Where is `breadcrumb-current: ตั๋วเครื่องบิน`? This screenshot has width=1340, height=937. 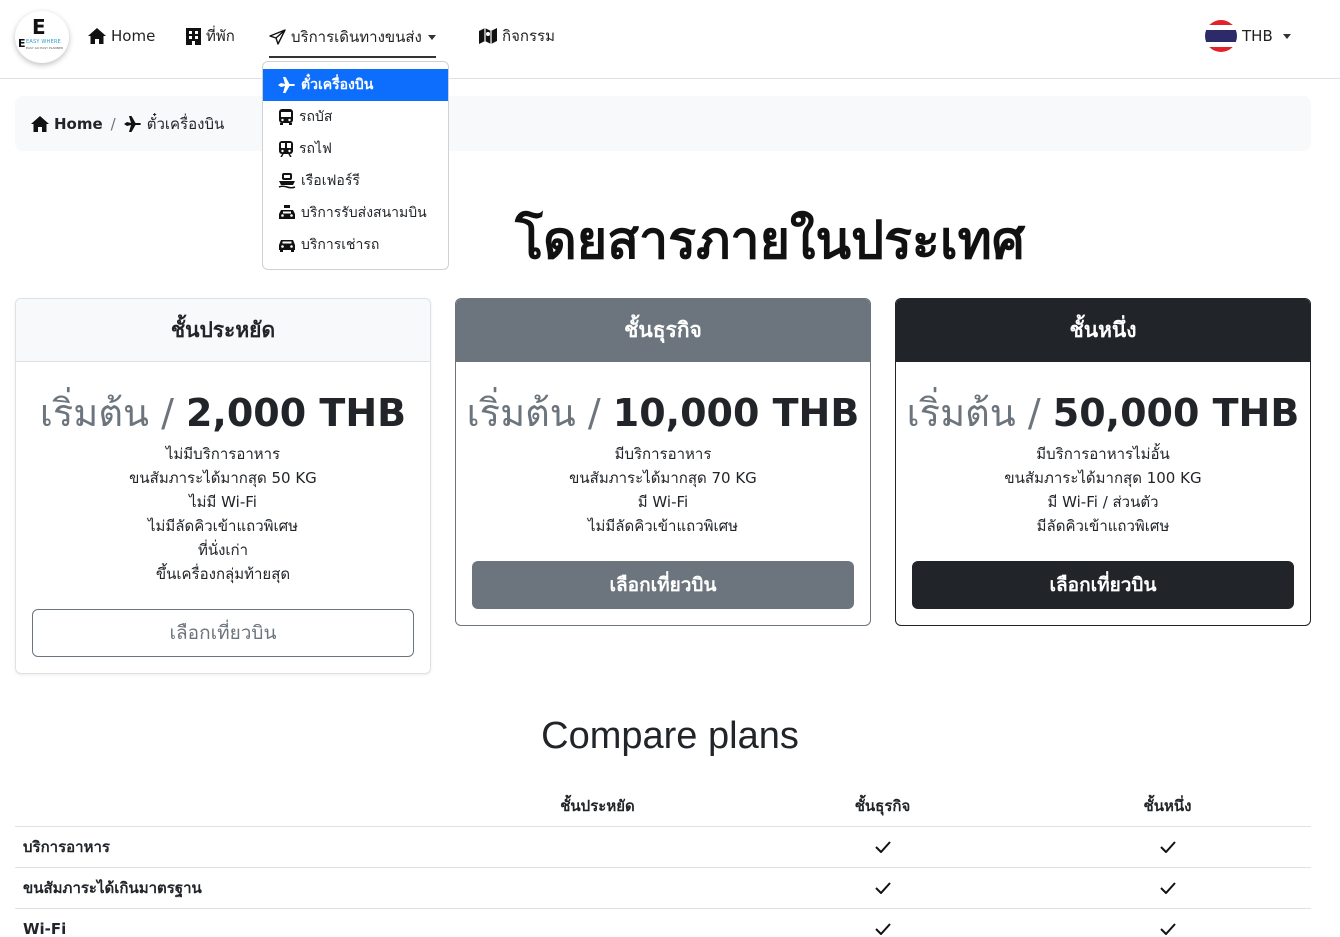
breadcrumb-current: ตั๋วเครื่องบิน is located at coordinates (174, 124).